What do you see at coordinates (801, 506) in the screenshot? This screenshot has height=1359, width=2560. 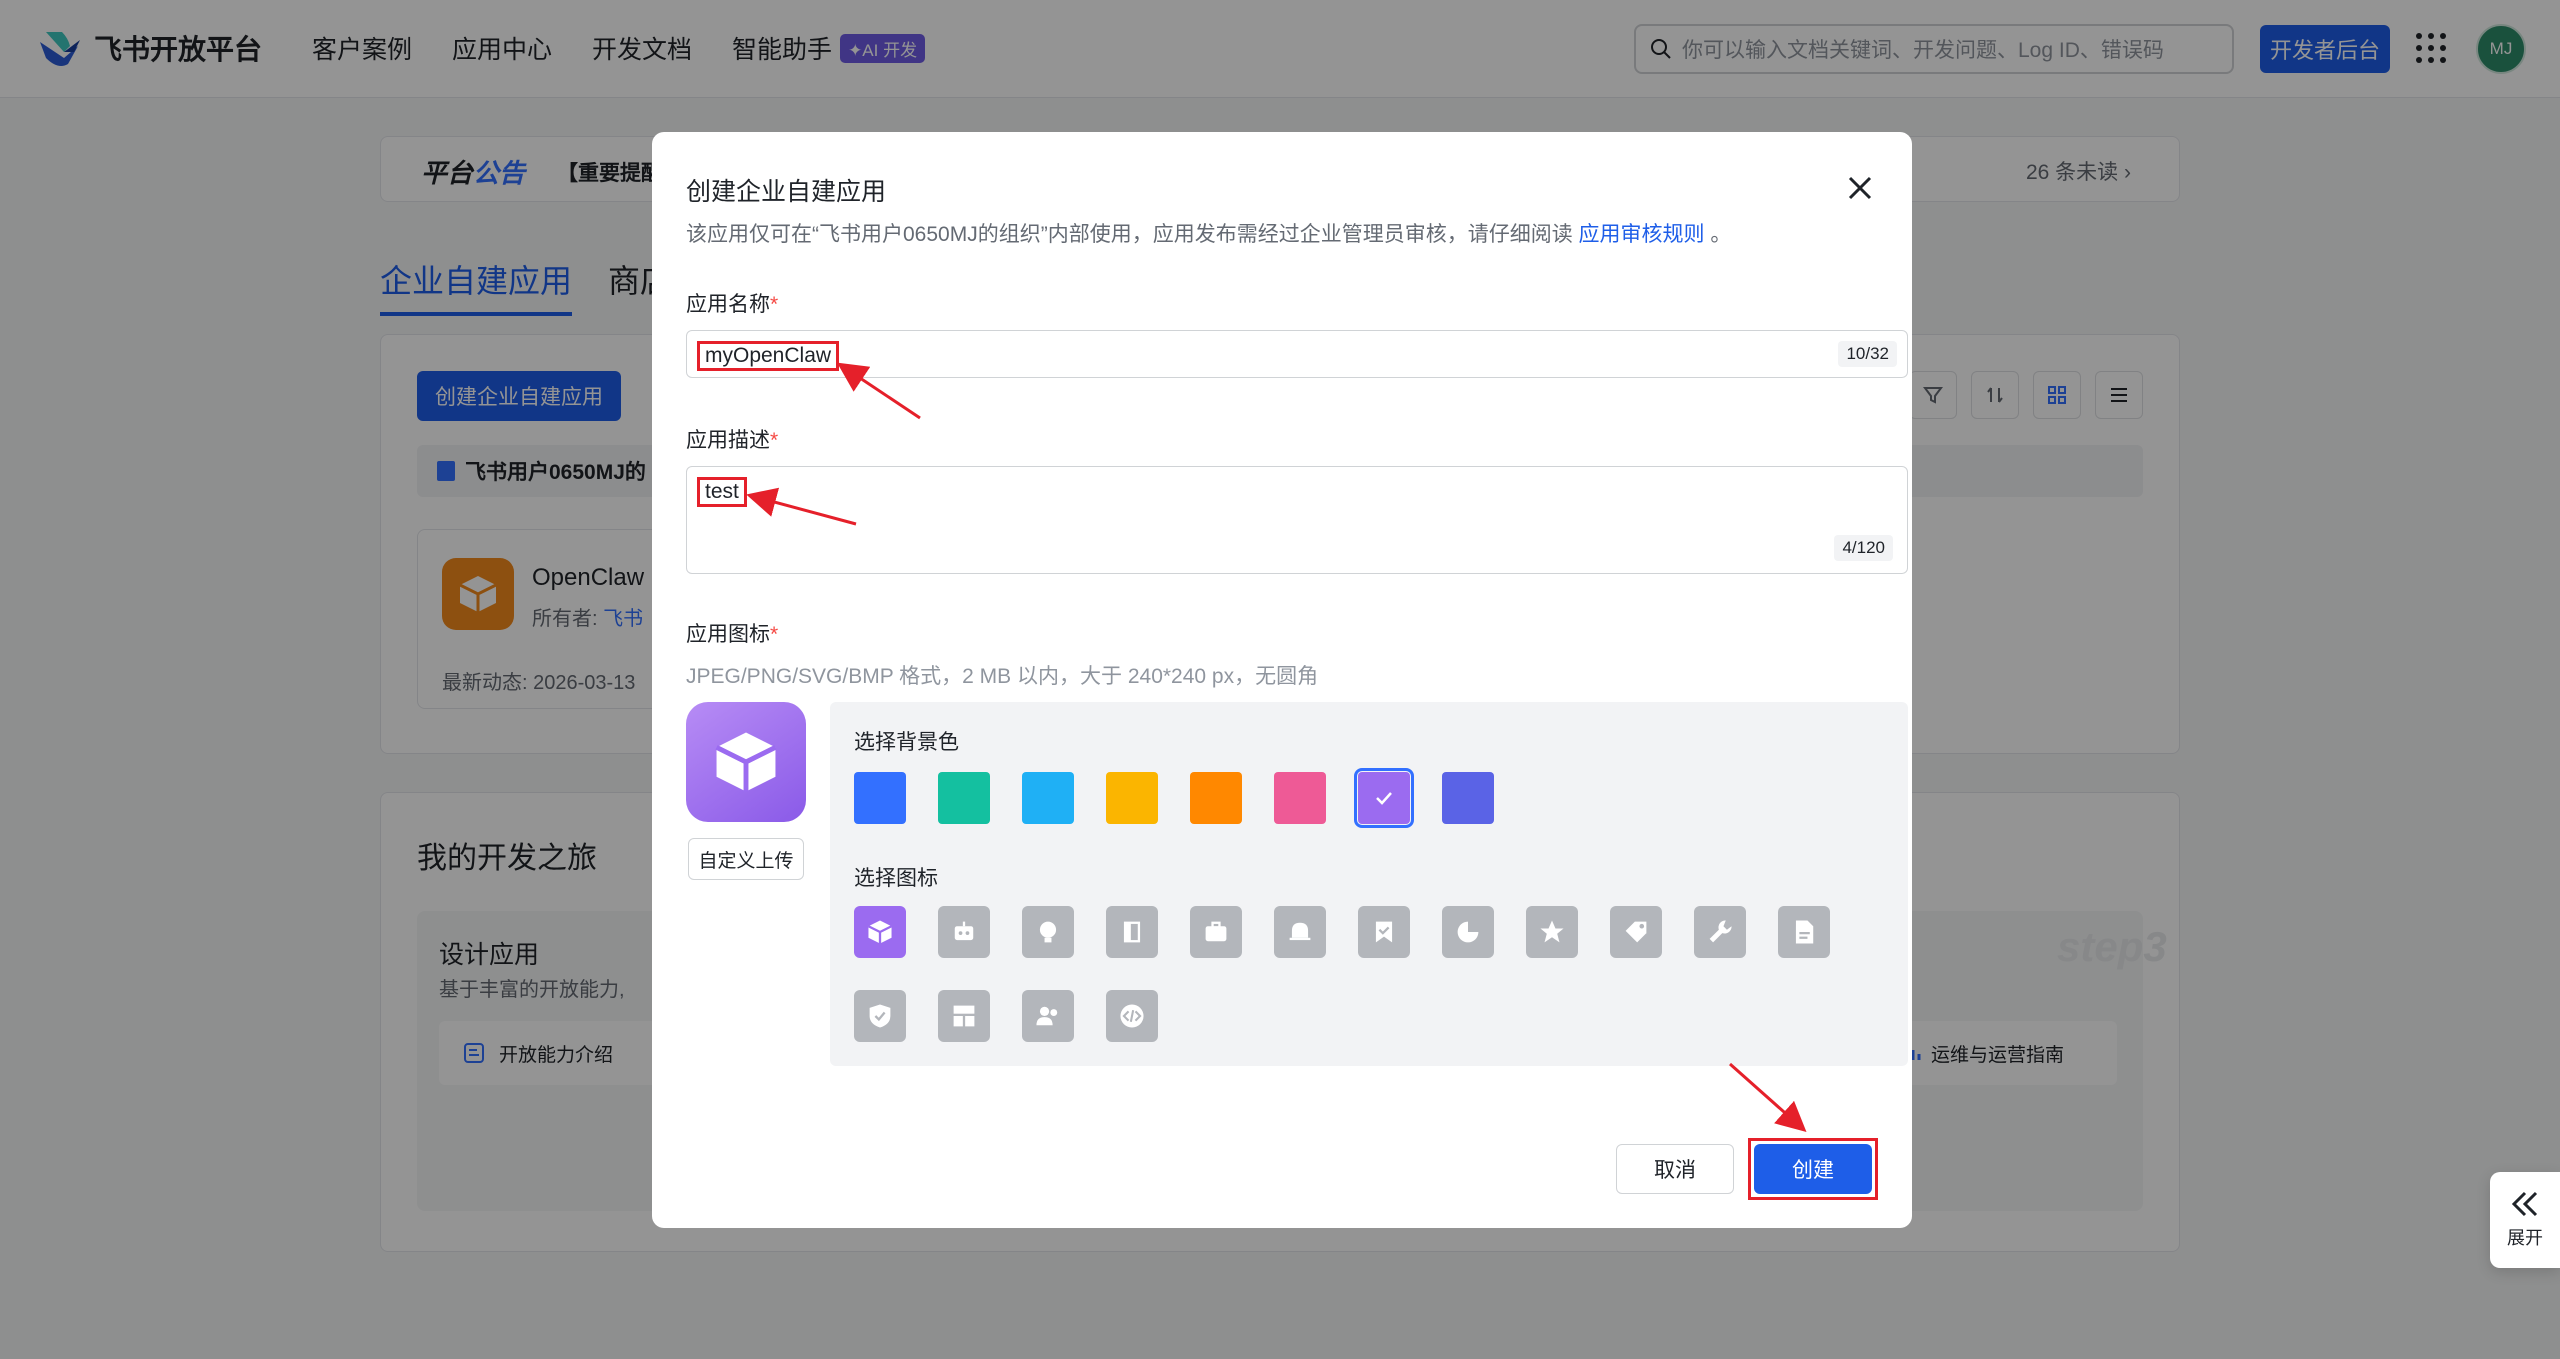 I see `arrow-to-desc` at bounding box center [801, 506].